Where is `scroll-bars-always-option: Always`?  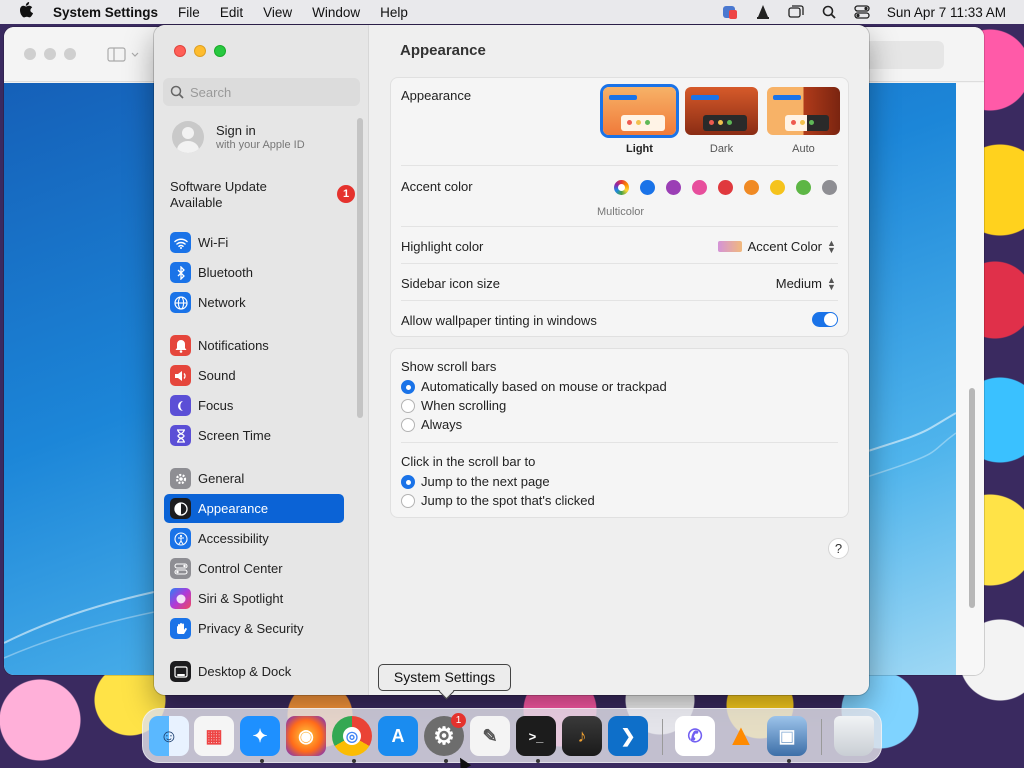 scroll-bars-always-option: Always is located at coordinates (431, 424).